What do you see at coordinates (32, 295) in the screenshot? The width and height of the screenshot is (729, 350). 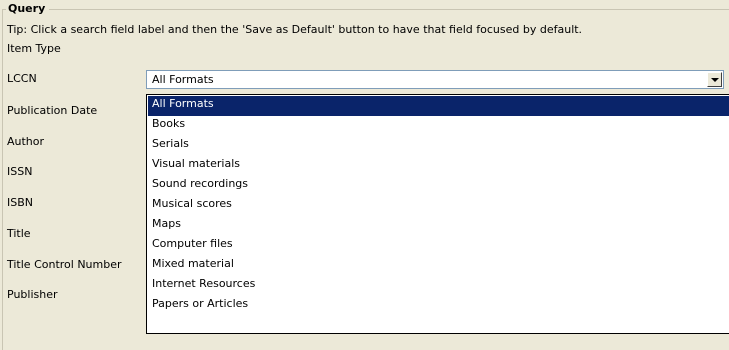 I see `label-publisher: Publisher` at bounding box center [32, 295].